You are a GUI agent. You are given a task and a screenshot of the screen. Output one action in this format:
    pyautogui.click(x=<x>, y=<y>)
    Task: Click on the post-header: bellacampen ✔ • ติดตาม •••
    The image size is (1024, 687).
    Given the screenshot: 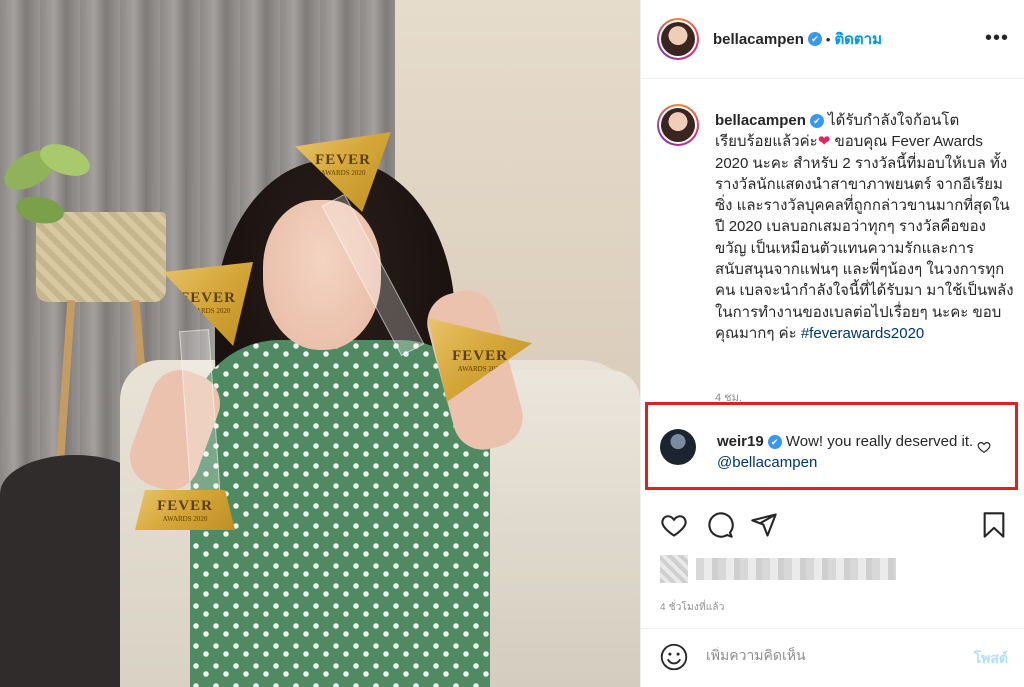 What is the action you would take?
    pyautogui.click(x=832, y=39)
    